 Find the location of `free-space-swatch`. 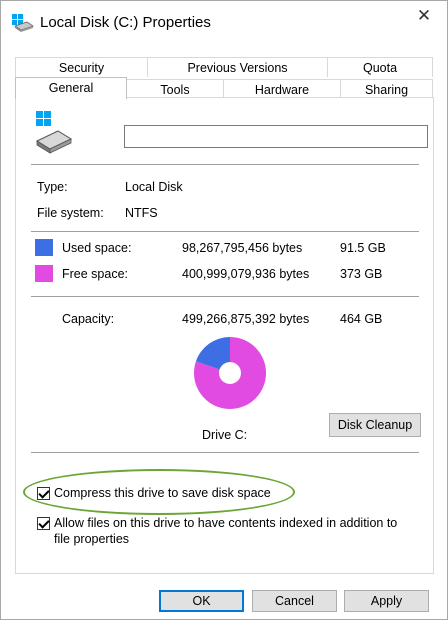

free-space-swatch is located at coordinates (44, 273).